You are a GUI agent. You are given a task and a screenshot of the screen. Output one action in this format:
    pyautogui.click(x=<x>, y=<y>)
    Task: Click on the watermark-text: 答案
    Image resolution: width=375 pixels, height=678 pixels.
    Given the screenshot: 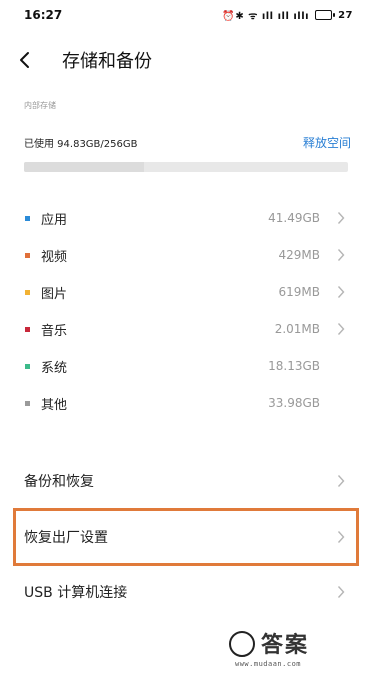 What is the action you would take?
    pyautogui.click(x=285, y=645)
    